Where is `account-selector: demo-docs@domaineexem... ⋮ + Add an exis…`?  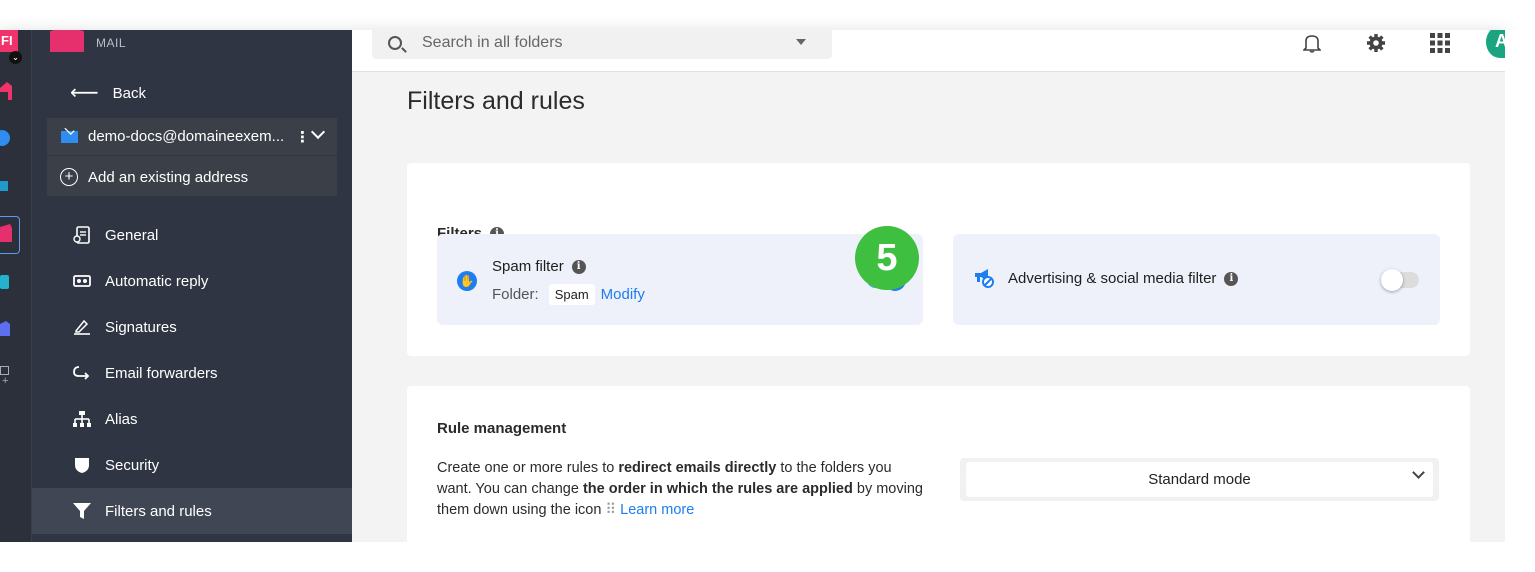 account-selector: demo-docs@domaineexem... ⋮ + Add an exis… is located at coordinates (192, 157).